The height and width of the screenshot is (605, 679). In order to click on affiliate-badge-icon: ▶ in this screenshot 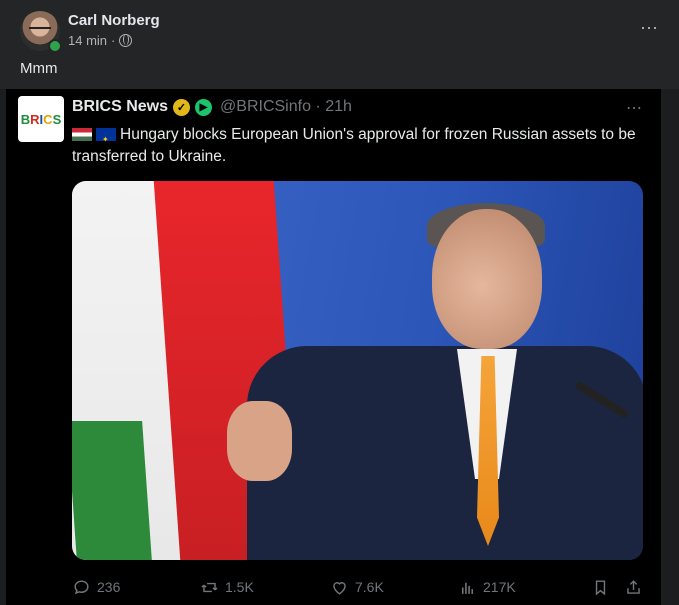, I will do `click(204, 107)`.